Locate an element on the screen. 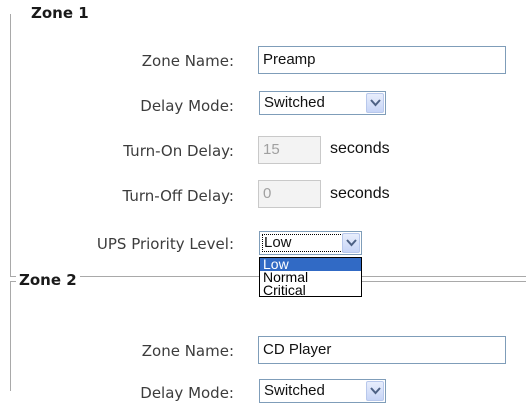 This screenshot has height=403, width=526. zone2-frame-top-right is located at coordinates (444, 281).